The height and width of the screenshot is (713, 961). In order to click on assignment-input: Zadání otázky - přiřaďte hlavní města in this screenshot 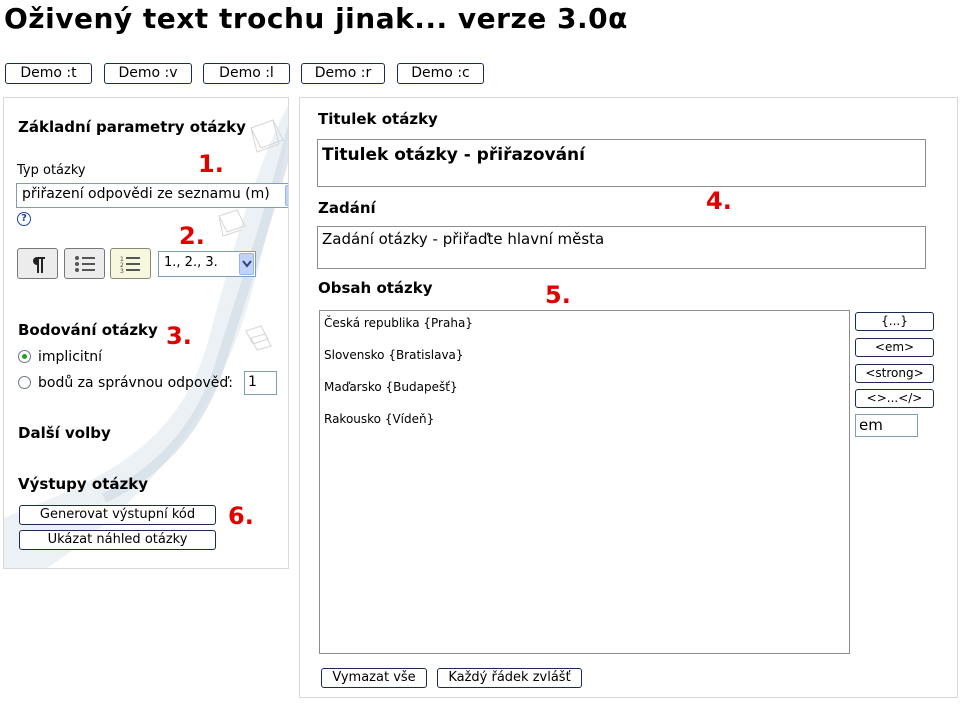, I will do `click(621, 247)`.